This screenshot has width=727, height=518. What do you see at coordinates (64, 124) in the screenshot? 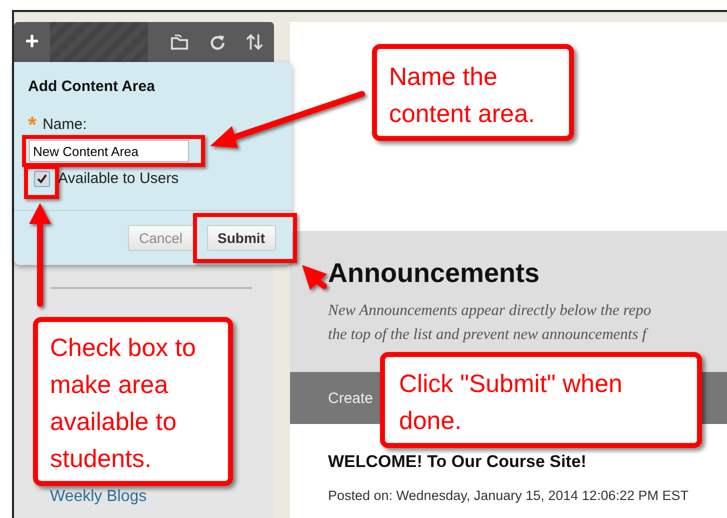
I see `name-label: Name:` at bounding box center [64, 124].